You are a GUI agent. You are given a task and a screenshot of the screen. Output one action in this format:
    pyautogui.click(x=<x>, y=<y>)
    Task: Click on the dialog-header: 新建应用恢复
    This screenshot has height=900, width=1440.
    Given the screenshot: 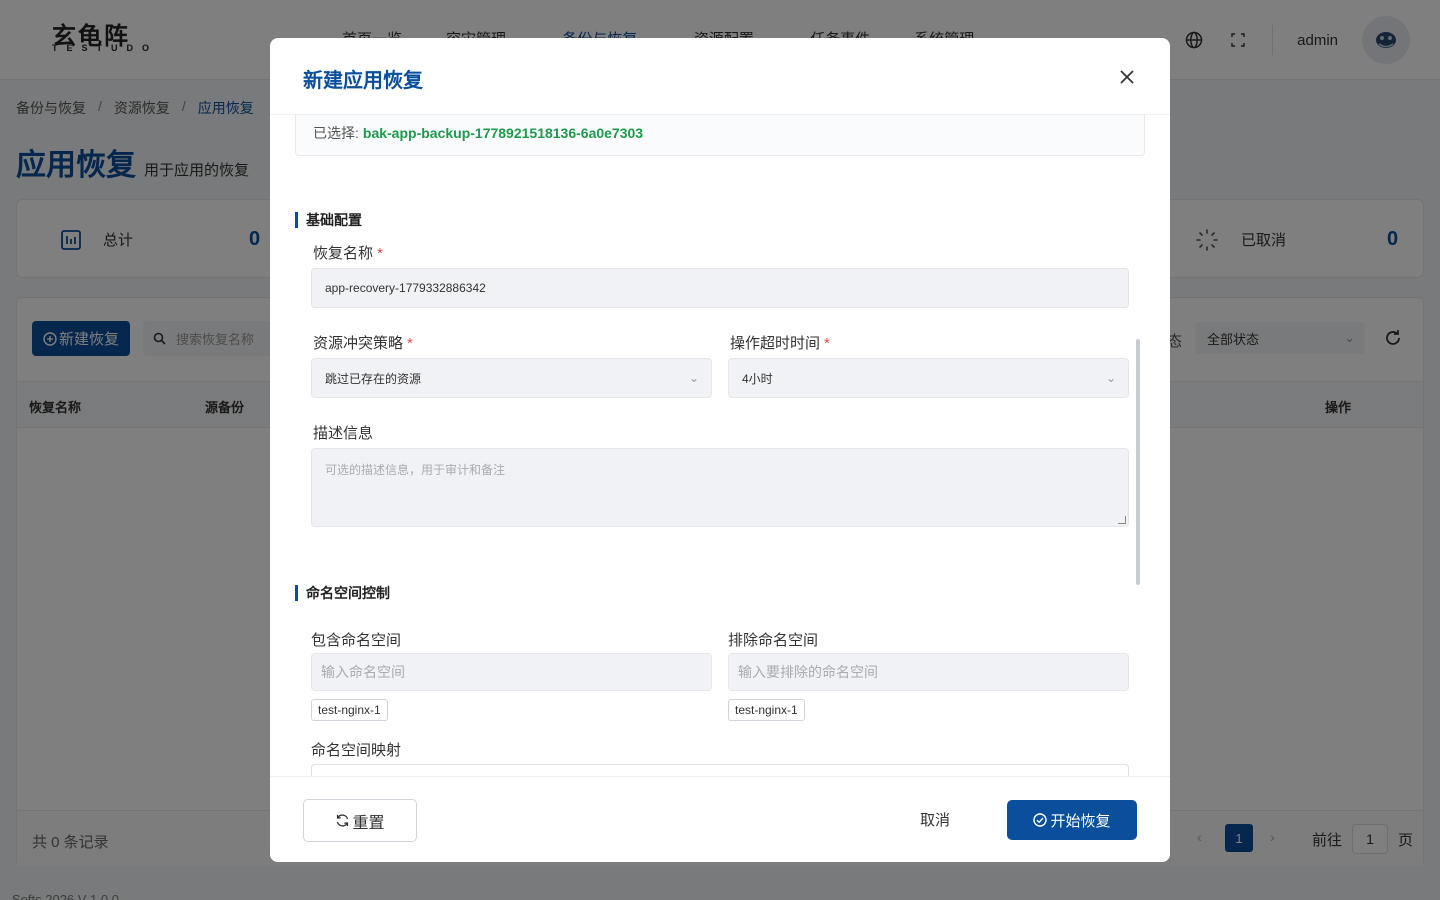 What is the action you would take?
    pyautogui.click(x=720, y=76)
    